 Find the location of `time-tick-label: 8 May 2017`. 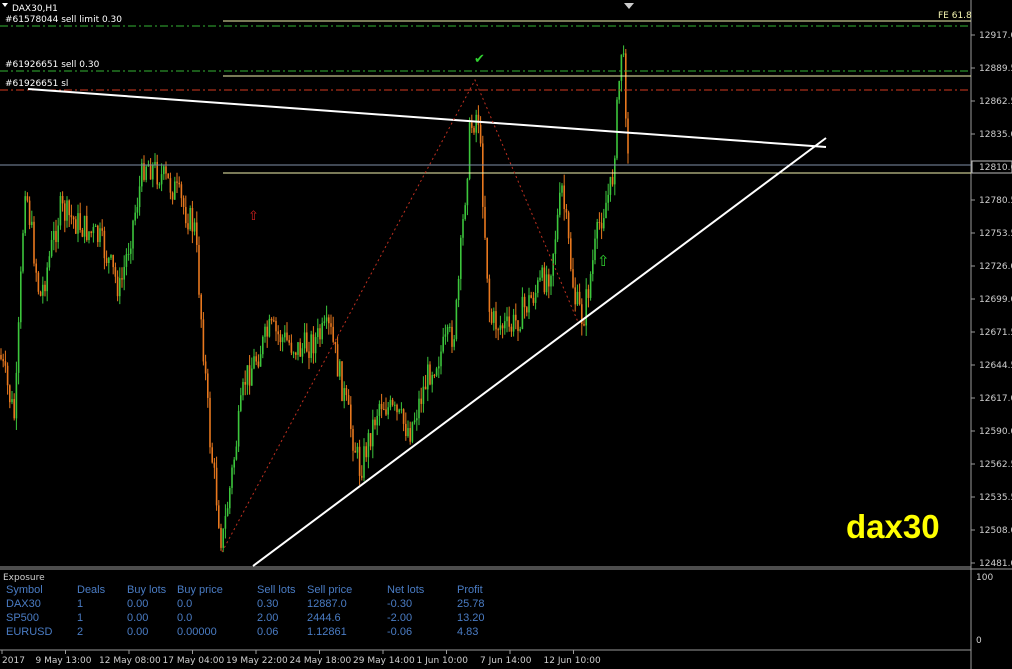

time-tick-label: 8 May 2017 is located at coordinates (12, 661).